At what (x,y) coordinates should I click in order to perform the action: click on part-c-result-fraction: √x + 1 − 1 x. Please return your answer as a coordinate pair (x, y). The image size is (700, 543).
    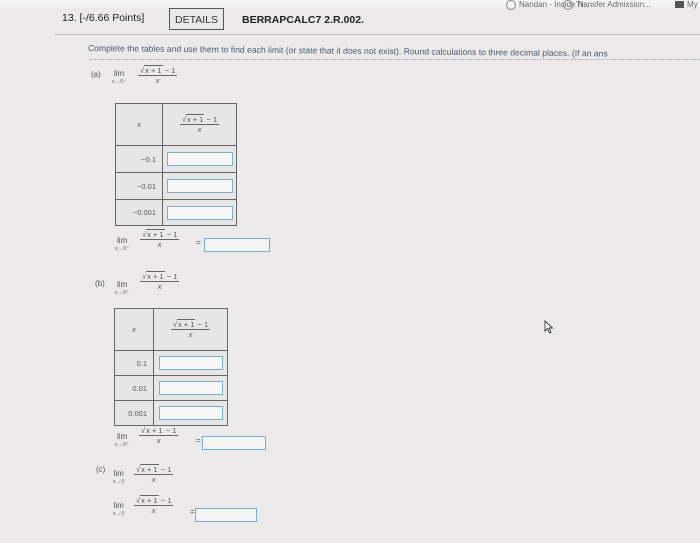
    Looking at the image, I should click on (154, 505).